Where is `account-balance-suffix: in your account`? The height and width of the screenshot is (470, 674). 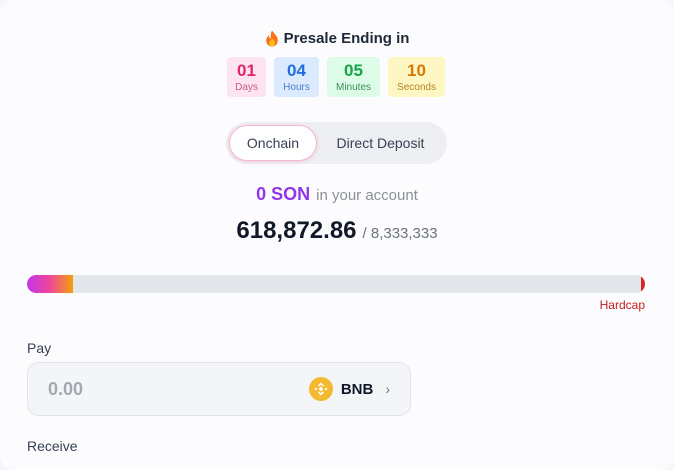
account-balance-suffix: in your account is located at coordinates (367, 195).